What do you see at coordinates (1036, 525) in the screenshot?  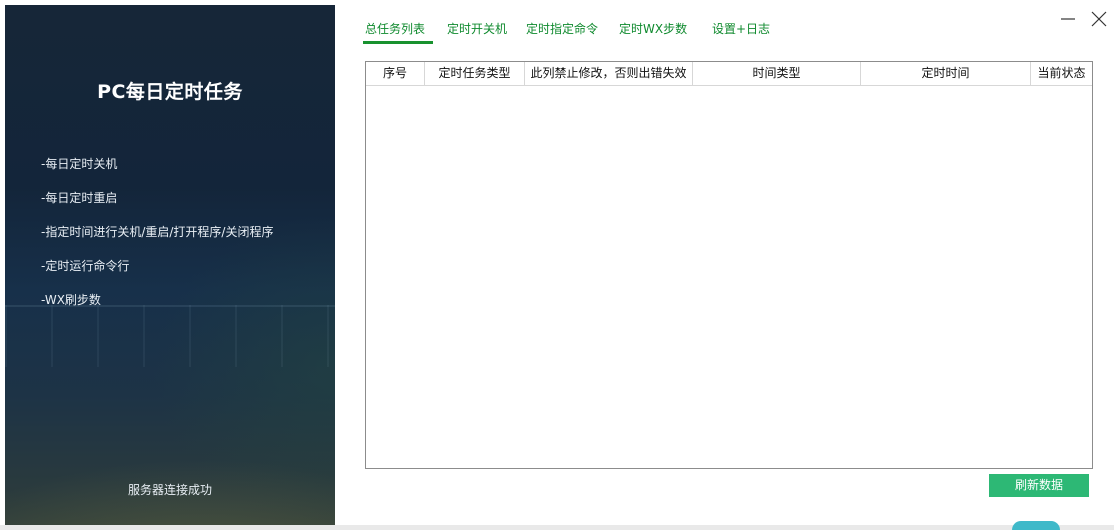 I see `background-decoration` at bounding box center [1036, 525].